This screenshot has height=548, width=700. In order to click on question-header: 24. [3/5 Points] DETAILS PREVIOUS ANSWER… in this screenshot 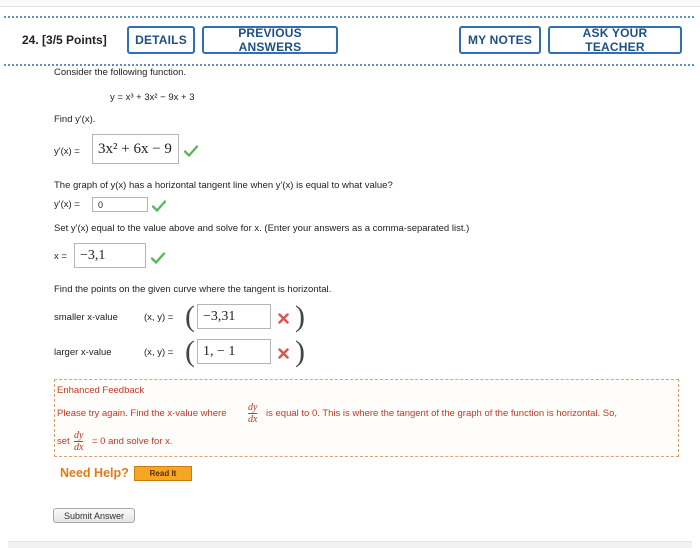, I will do `click(349, 41)`.